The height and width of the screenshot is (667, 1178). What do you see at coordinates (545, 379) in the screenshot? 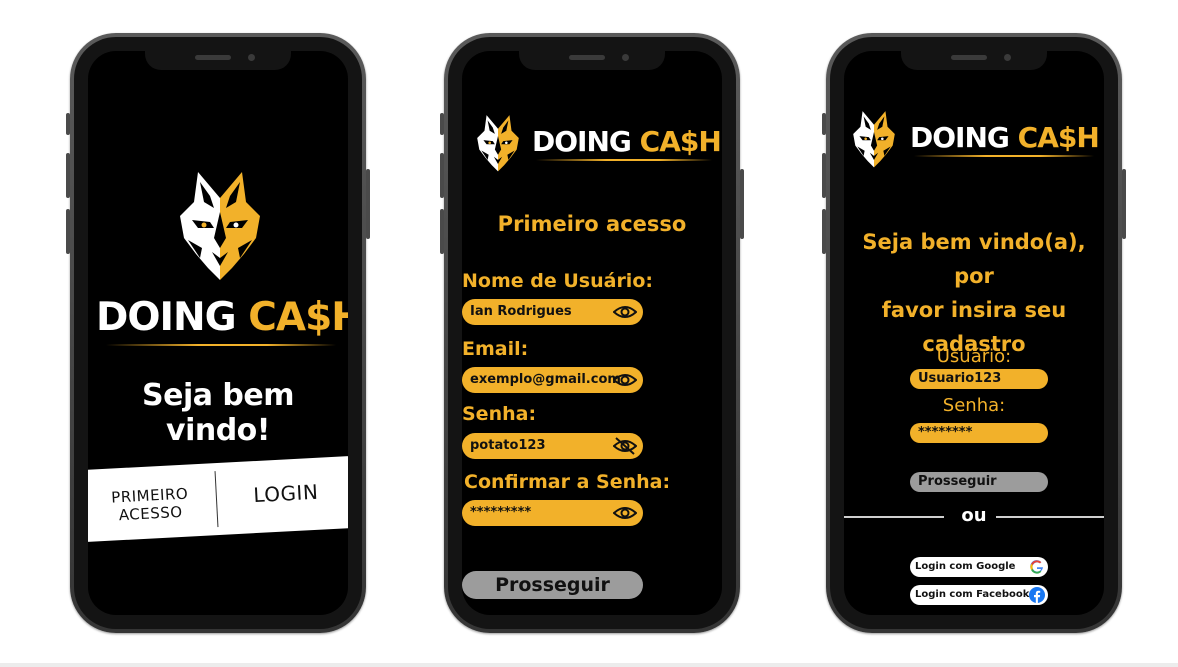
I see `email-value: exemplo@gmail.com` at bounding box center [545, 379].